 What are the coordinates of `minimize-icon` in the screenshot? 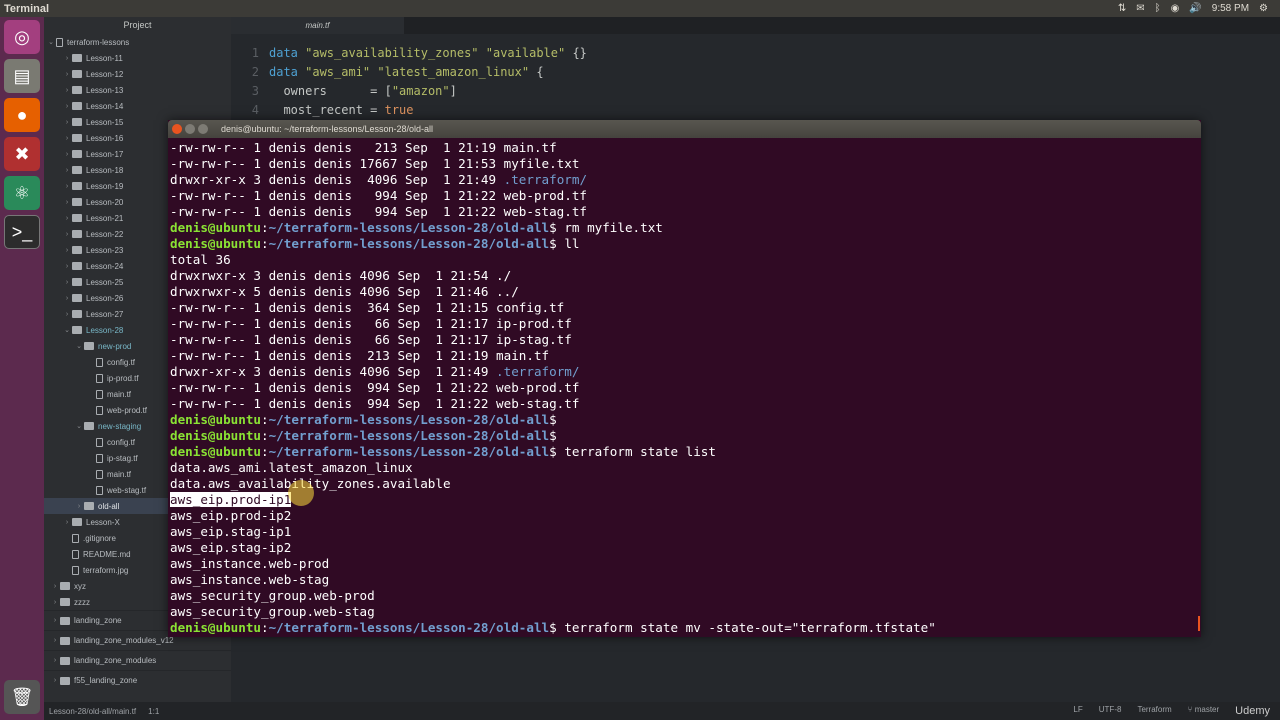 It's located at (190, 129).